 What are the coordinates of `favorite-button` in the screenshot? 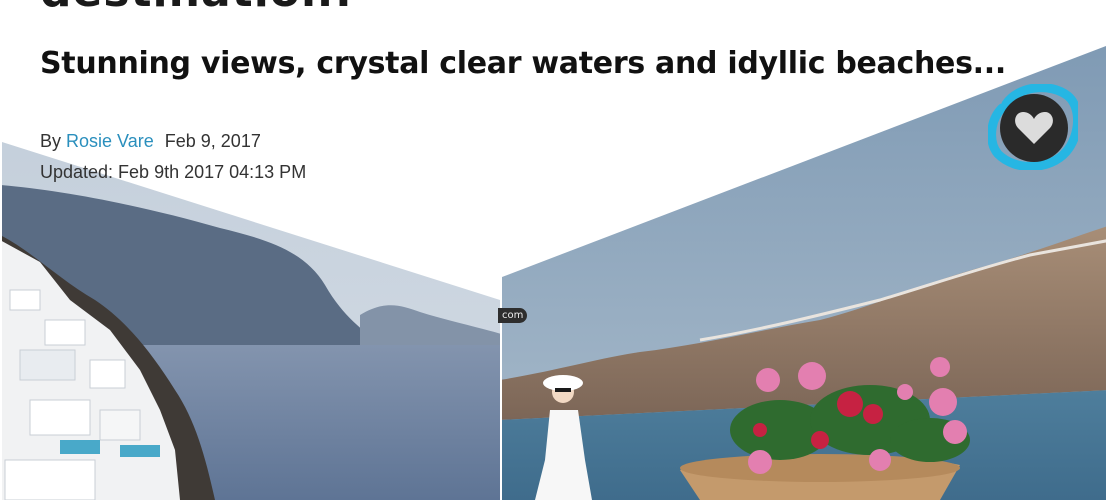 It's located at (1035, 127).